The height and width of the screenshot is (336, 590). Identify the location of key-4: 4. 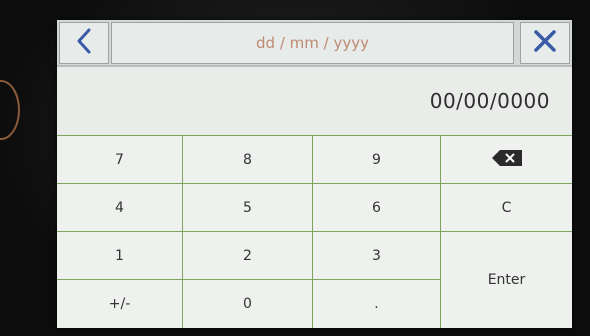
(120, 208).